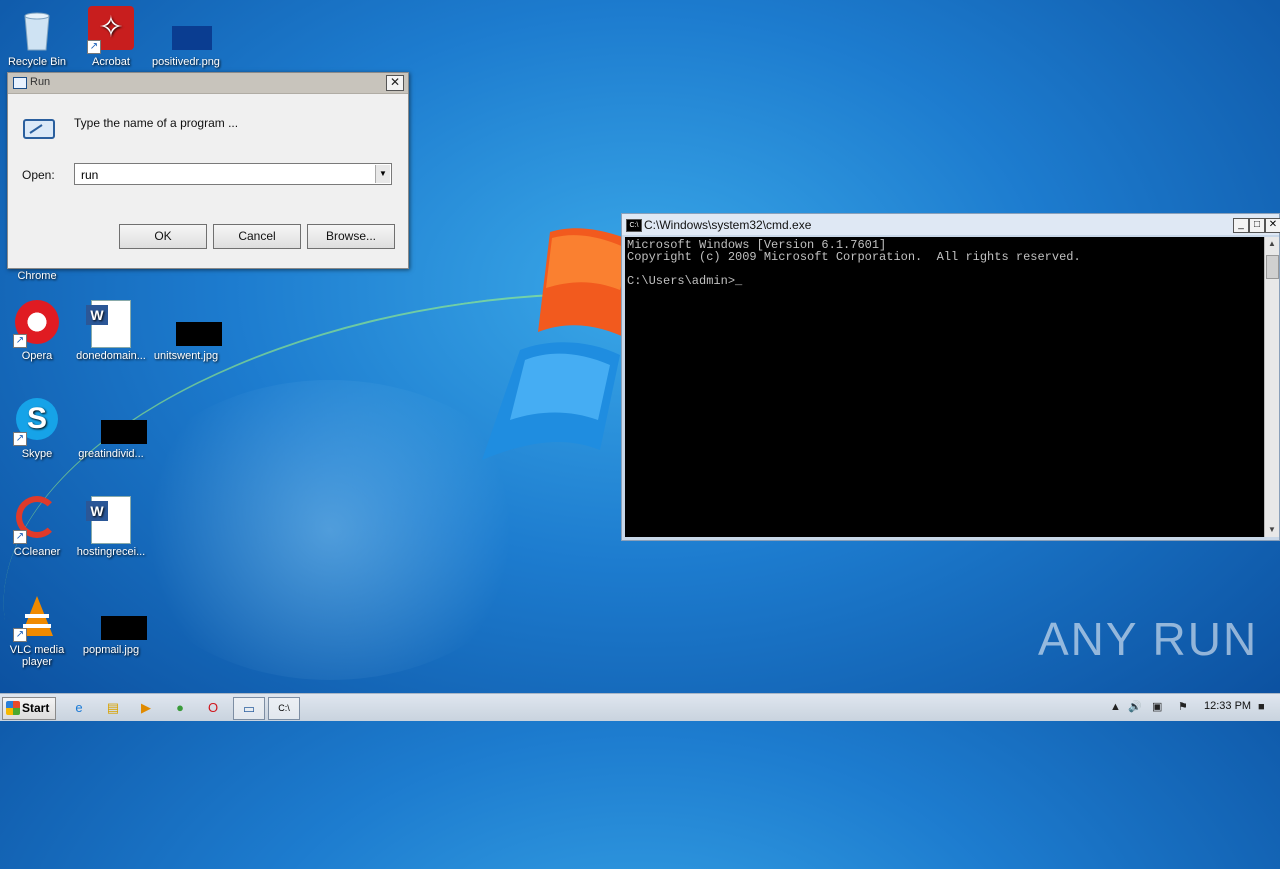 The height and width of the screenshot is (869, 1280). Describe the element at coordinates (39, 129) in the screenshot. I see `run-program-icon` at that location.